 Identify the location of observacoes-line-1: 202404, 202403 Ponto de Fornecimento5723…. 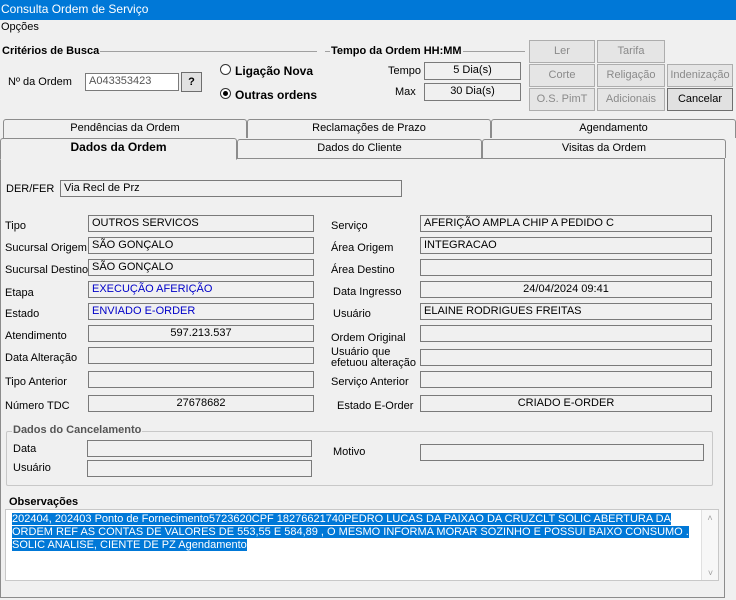
(341, 519).